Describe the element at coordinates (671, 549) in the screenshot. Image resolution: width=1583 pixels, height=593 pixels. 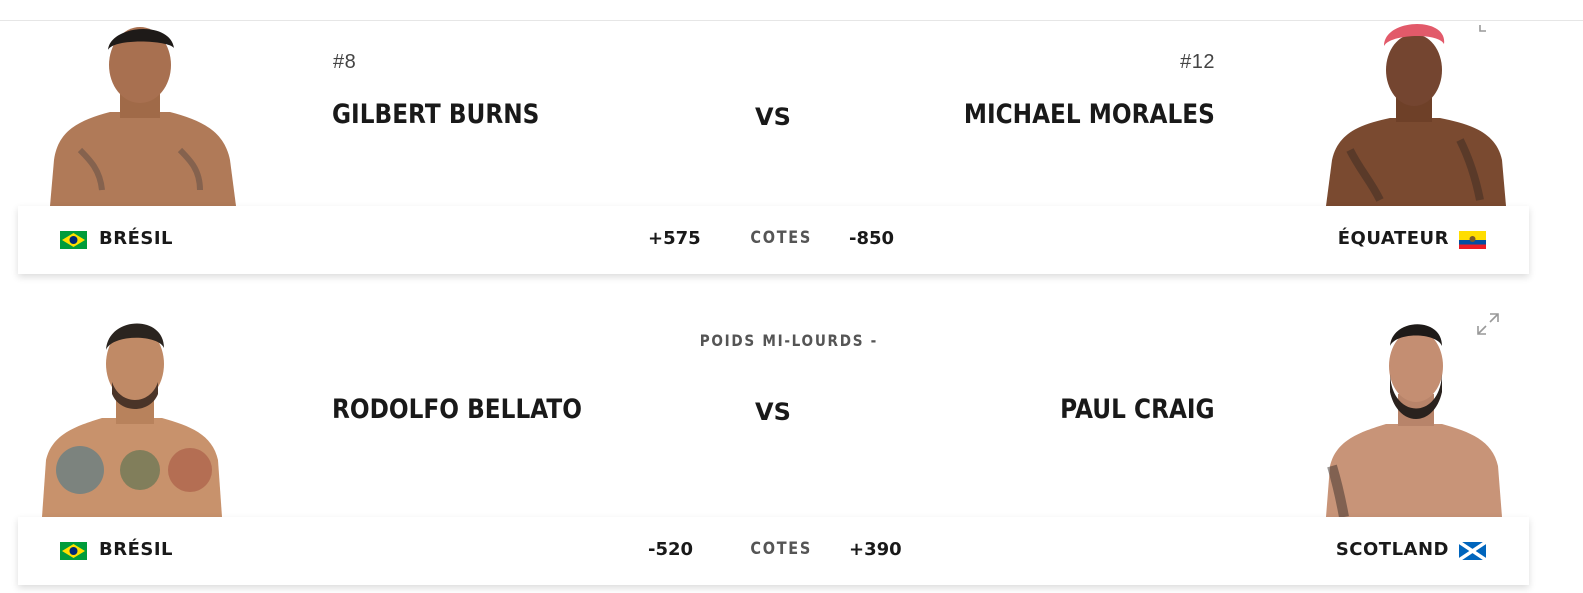
I see `red-corner-odds: -520` at that location.